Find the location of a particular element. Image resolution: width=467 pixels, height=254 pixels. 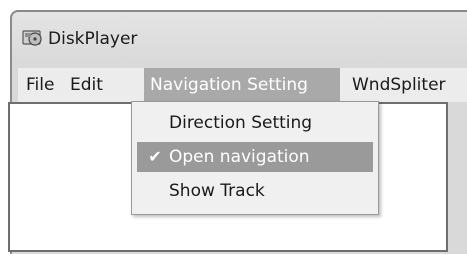

menu-item-direction-setting: Direction Setting is located at coordinates (255, 123).